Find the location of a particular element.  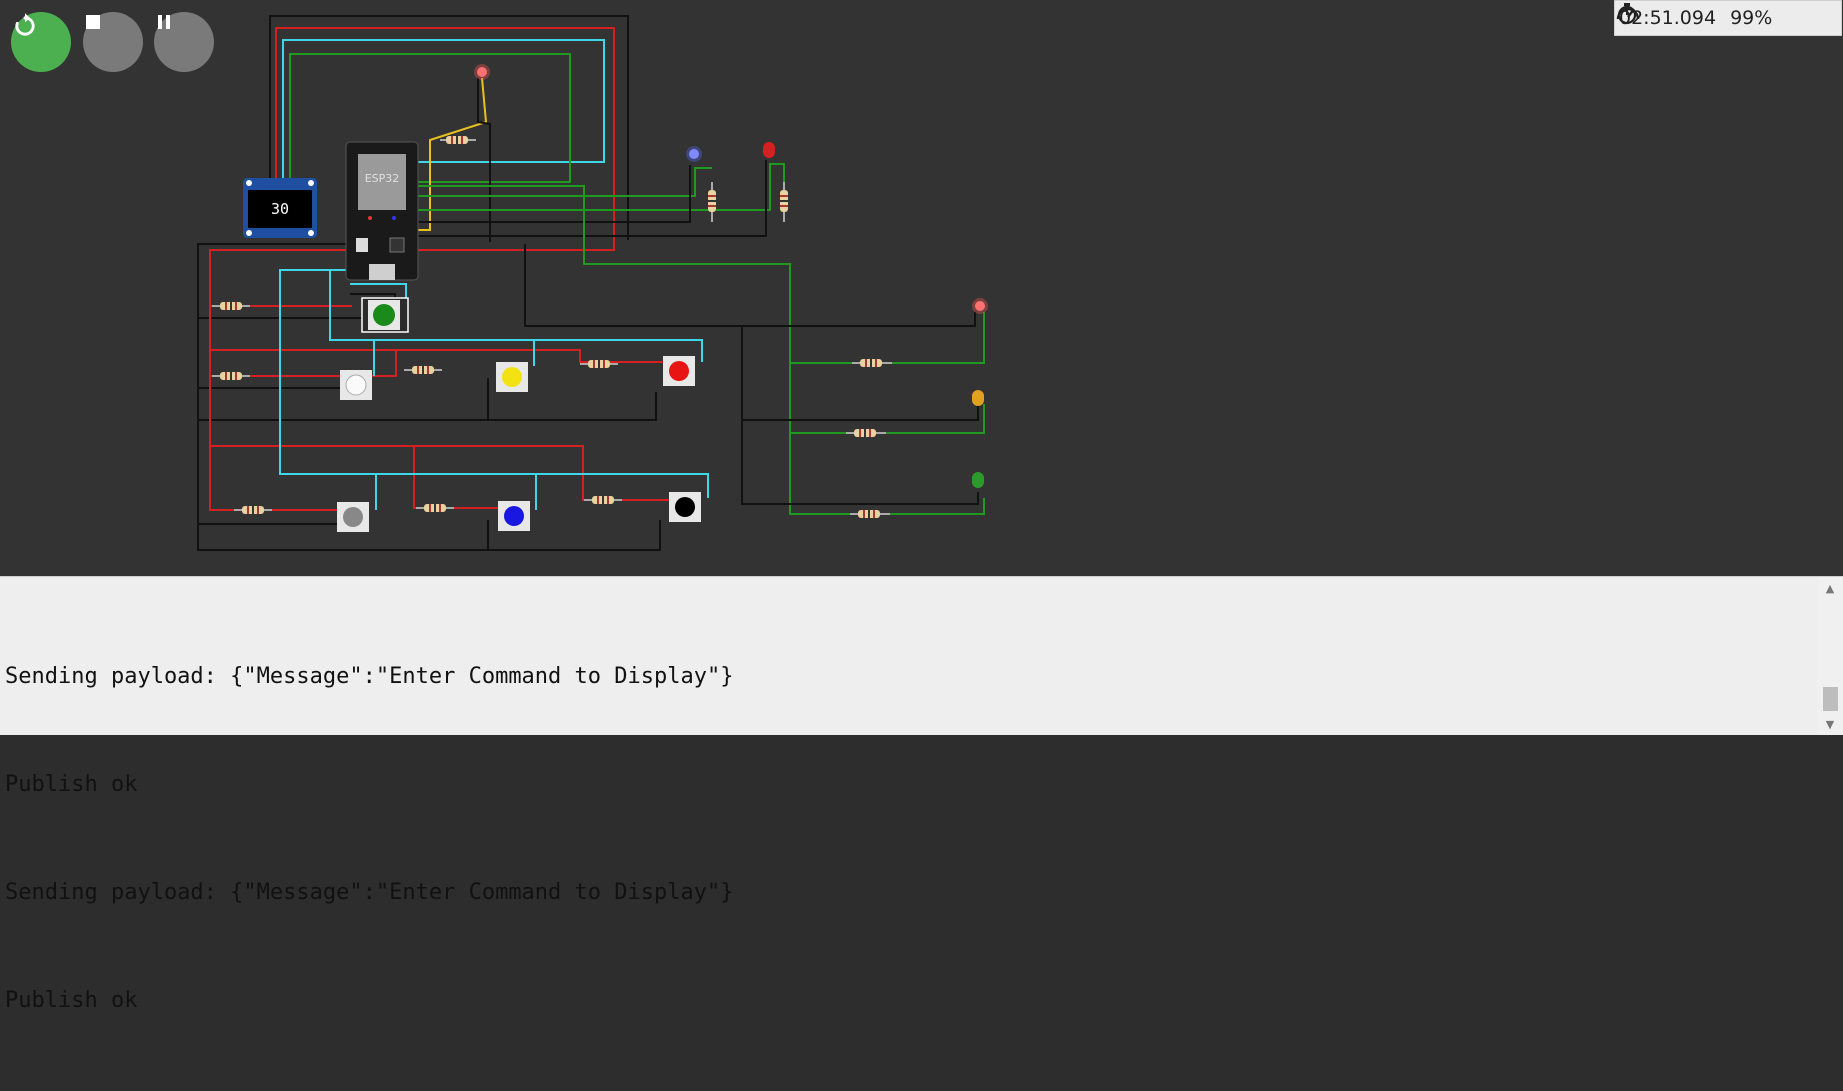

restart-icon is located at coordinates (25, 24).